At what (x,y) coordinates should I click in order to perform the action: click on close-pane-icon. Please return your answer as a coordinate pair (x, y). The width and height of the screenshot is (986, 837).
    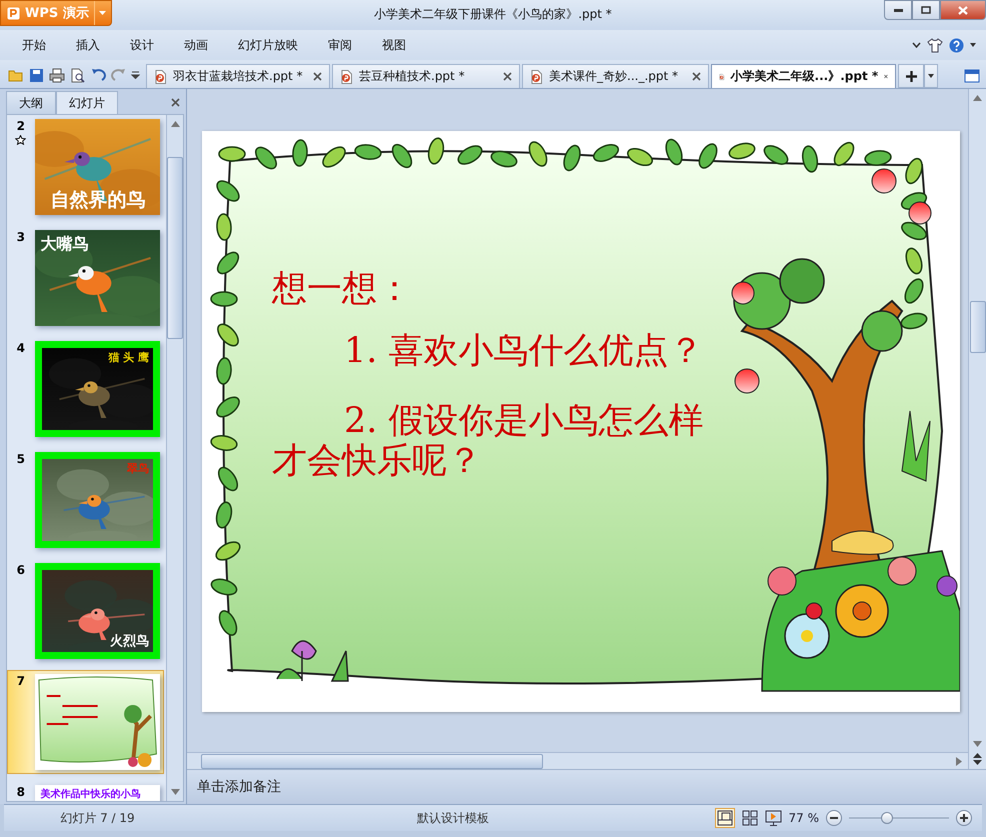
    Looking at the image, I should click on (175, 103).